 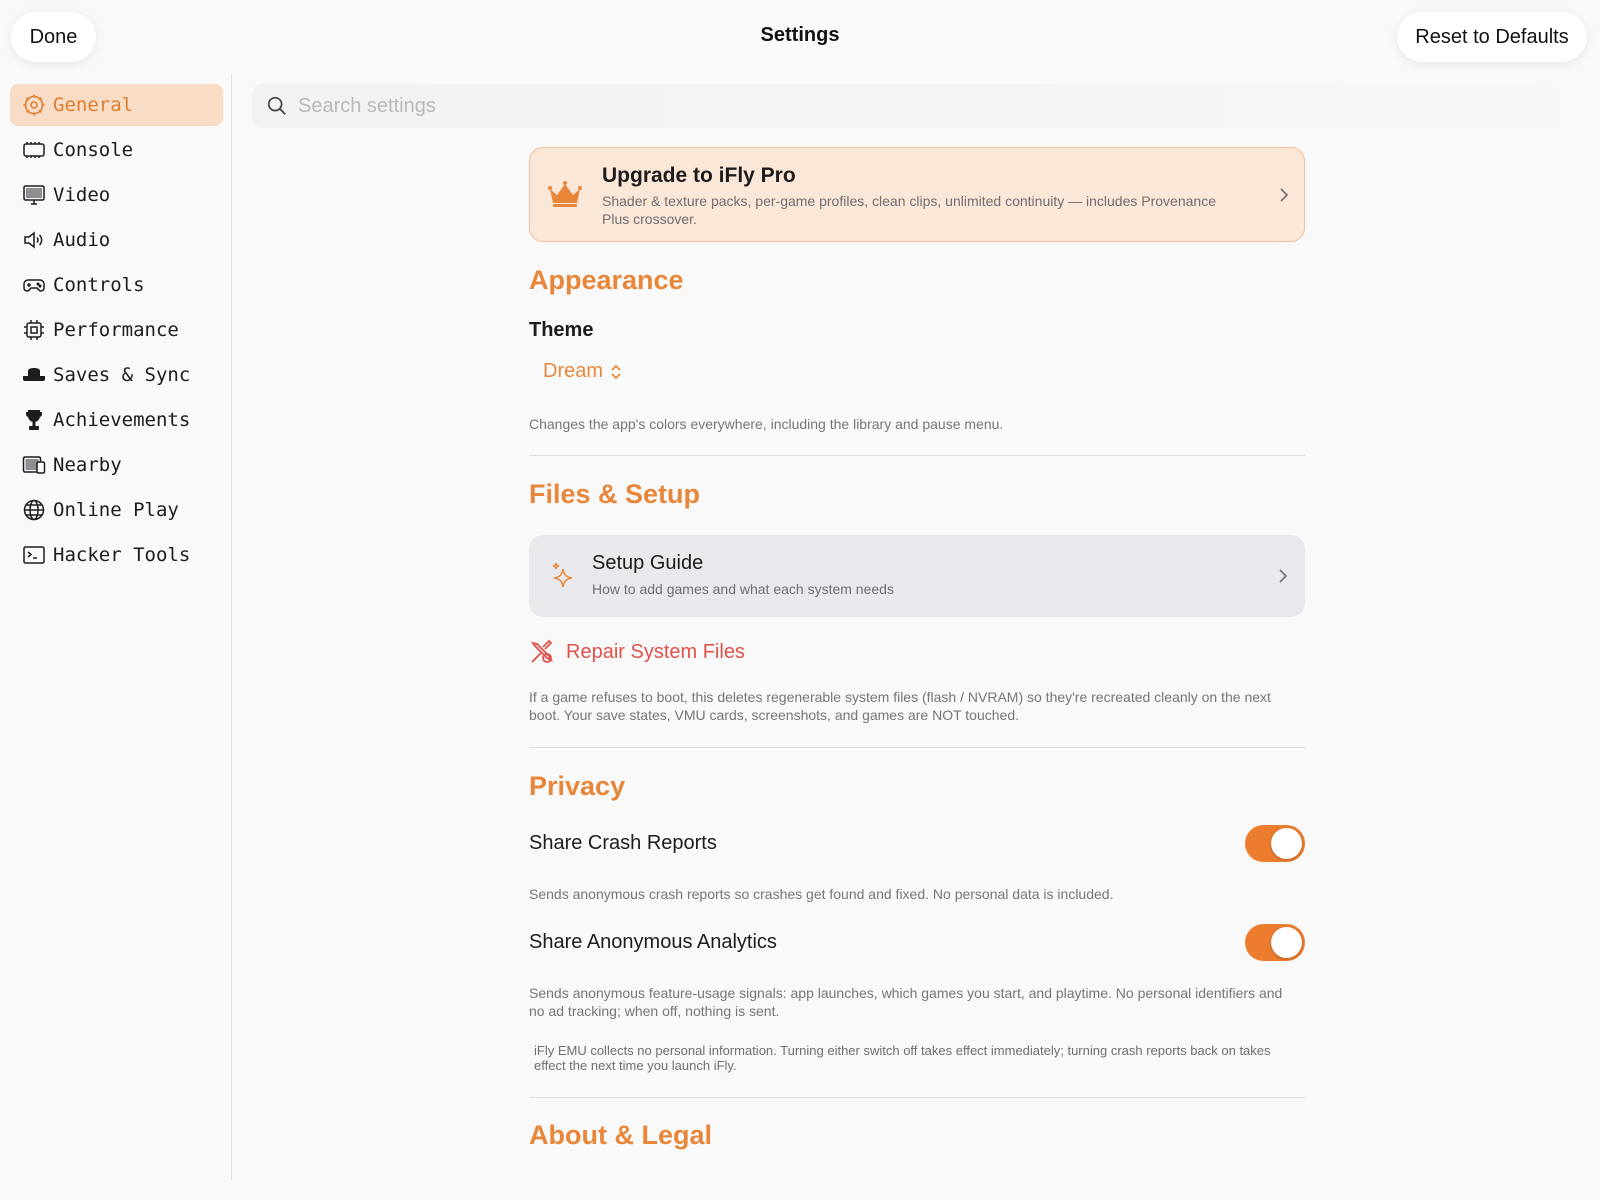 I want to click on hat-icon, so click(x=34, y=375).